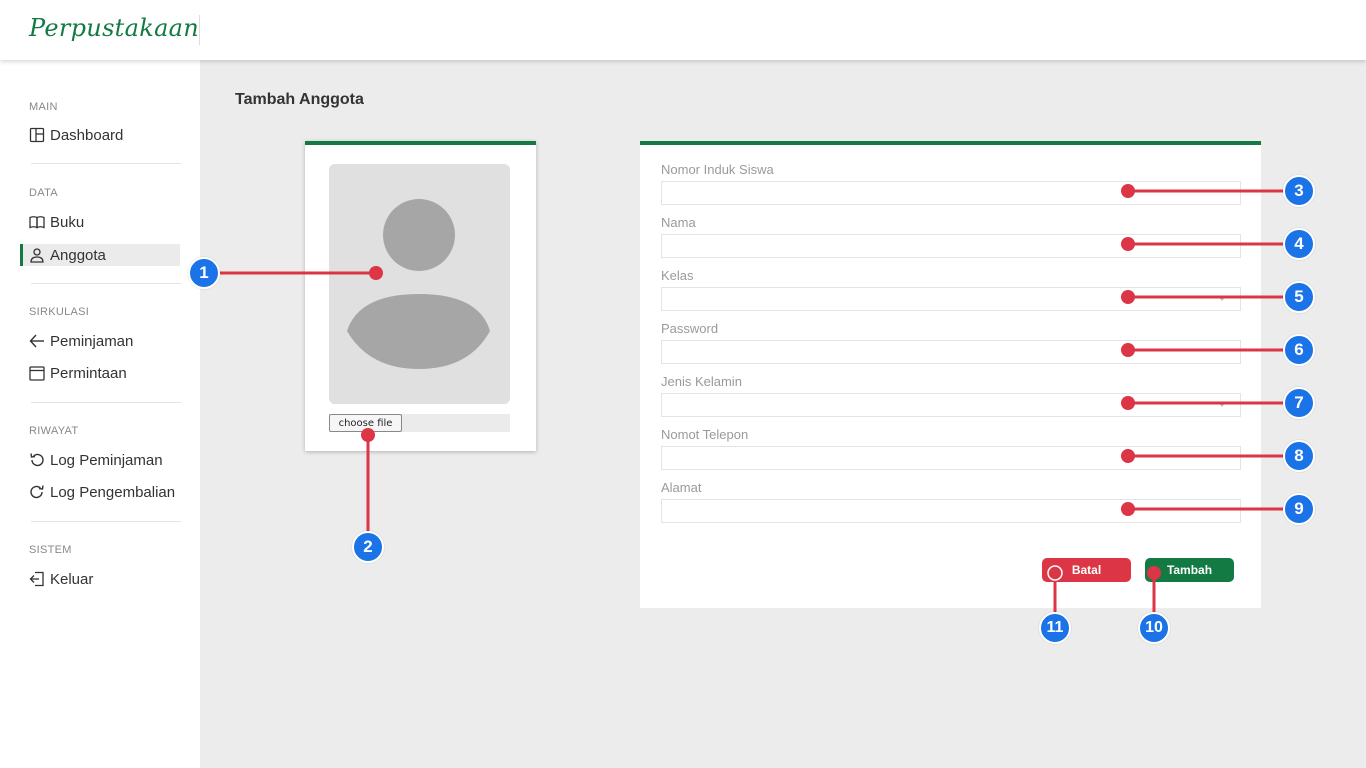  I want to click on annotation-badge: 6, so click(1299, 350).